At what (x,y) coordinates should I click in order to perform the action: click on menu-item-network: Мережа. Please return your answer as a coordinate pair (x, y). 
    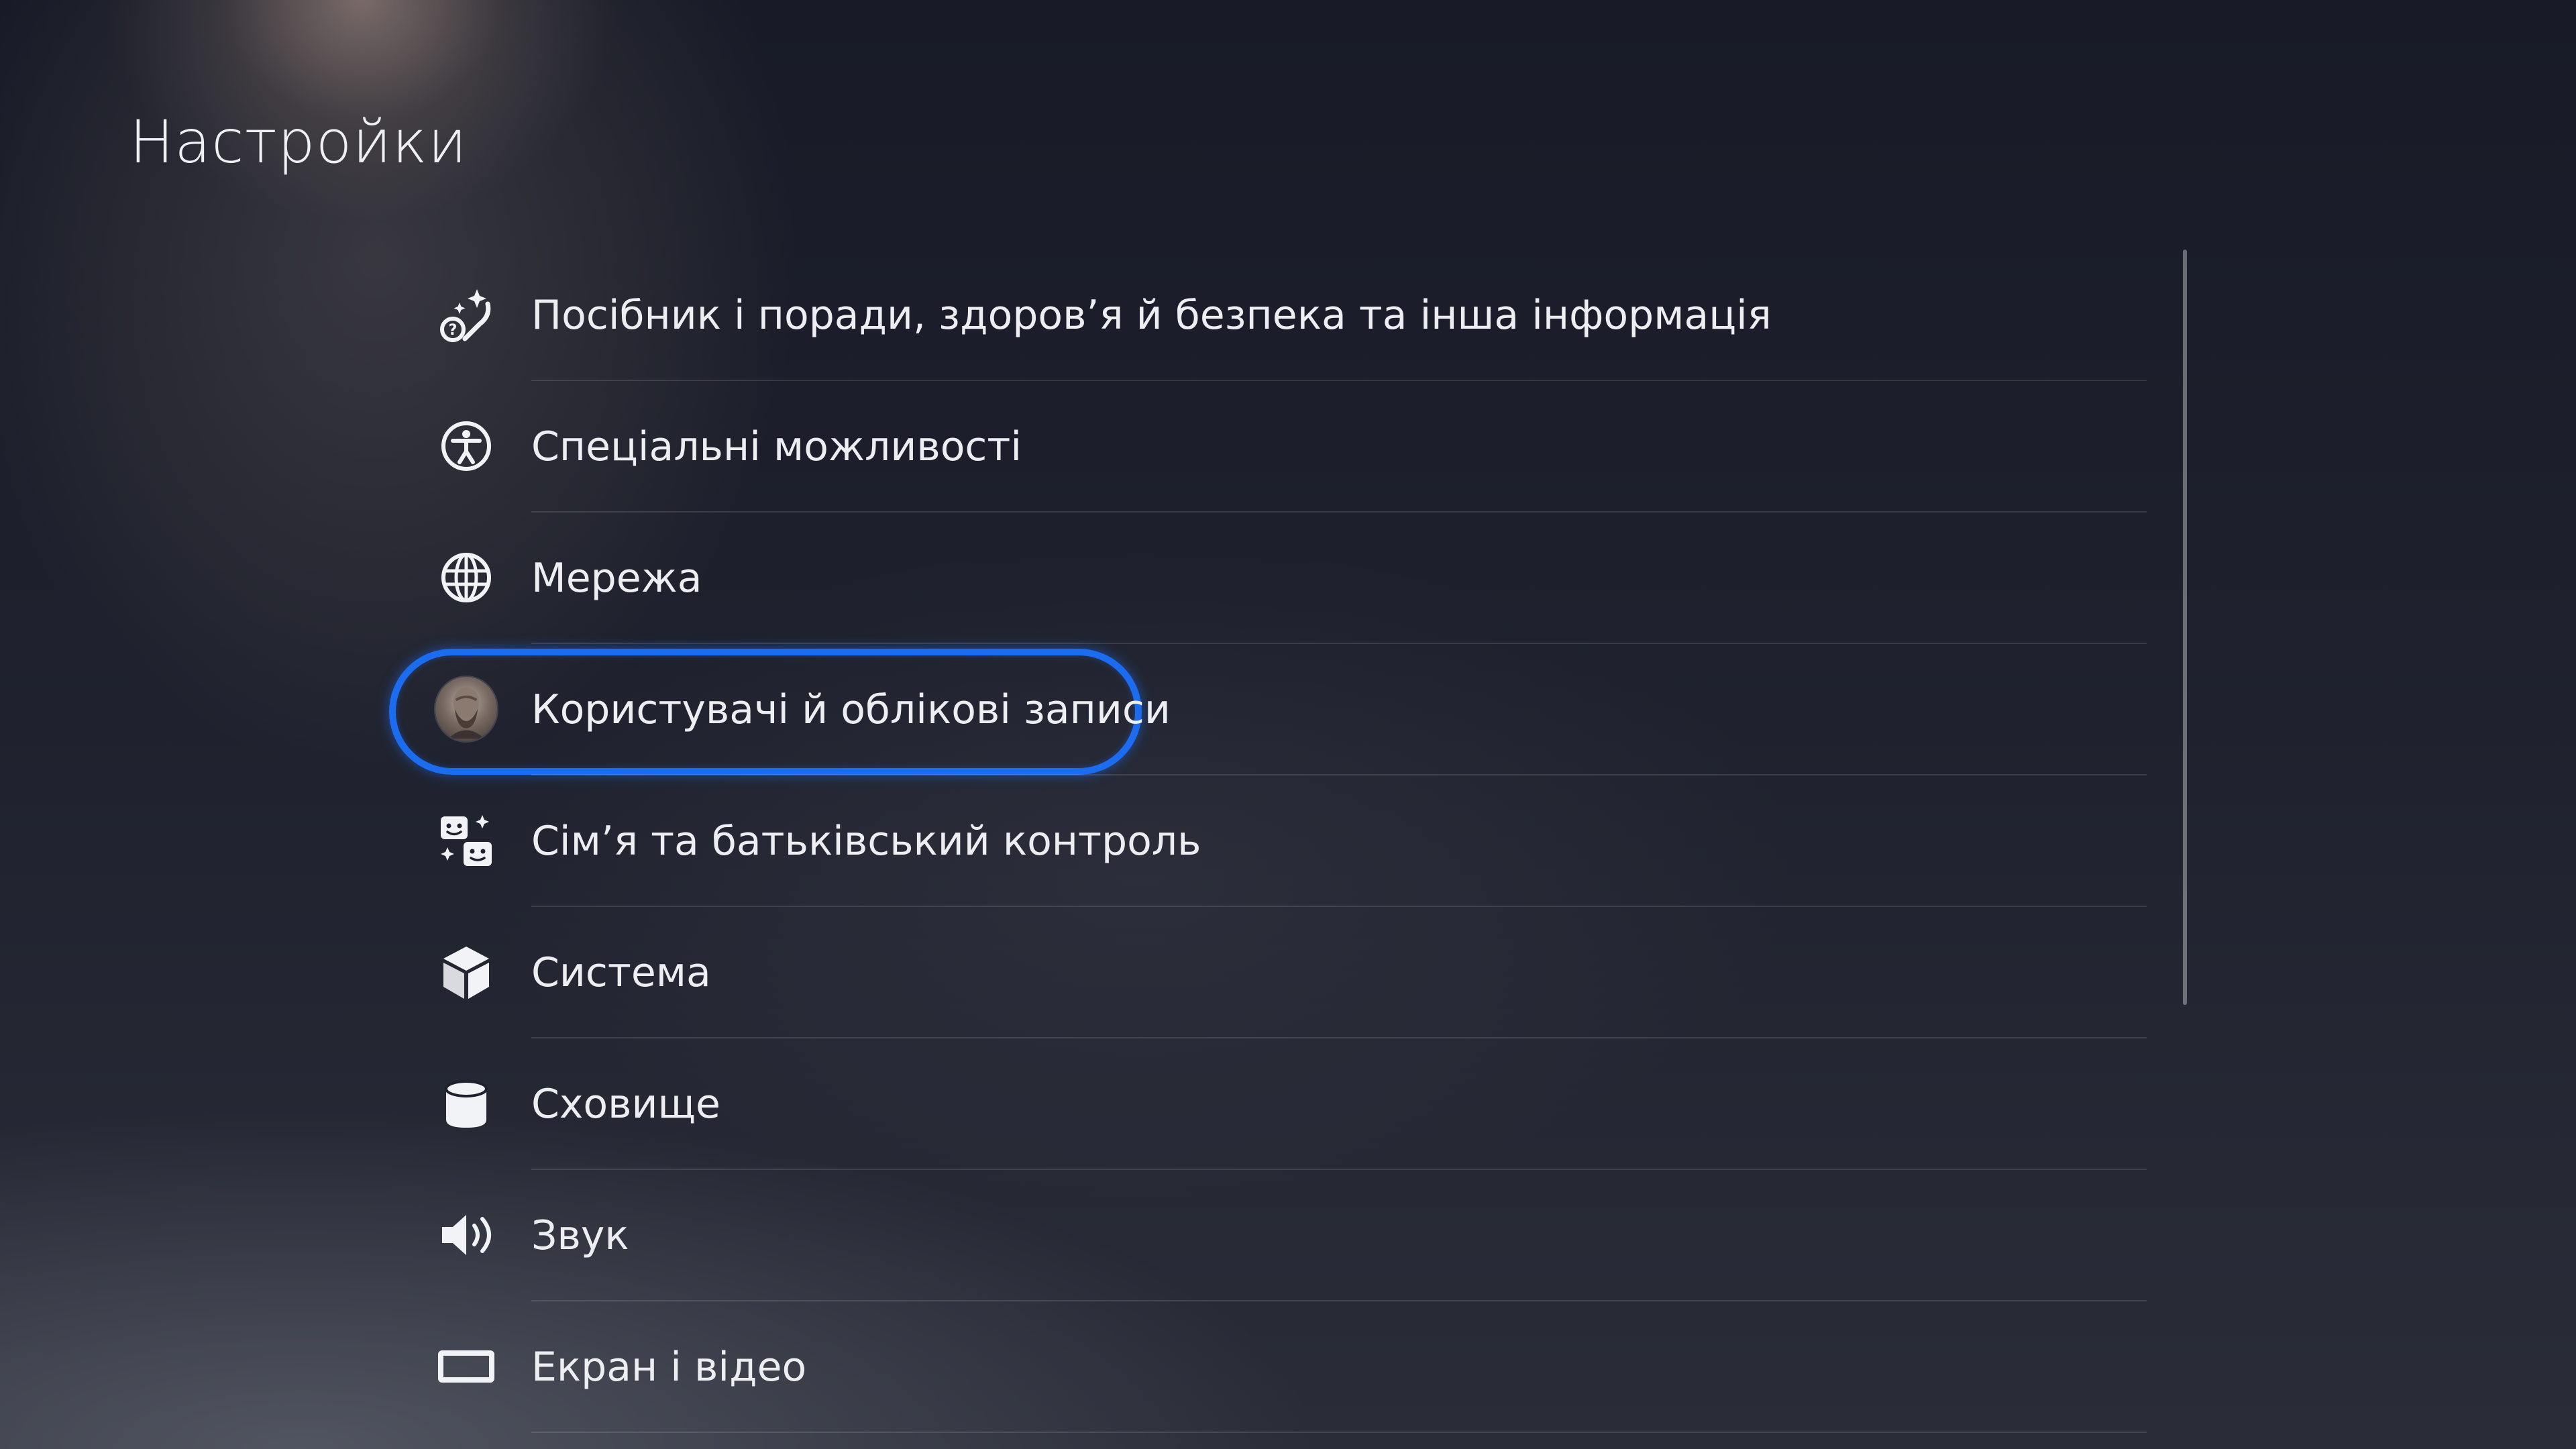
    Looking at the image, I should click on (1288, 578).